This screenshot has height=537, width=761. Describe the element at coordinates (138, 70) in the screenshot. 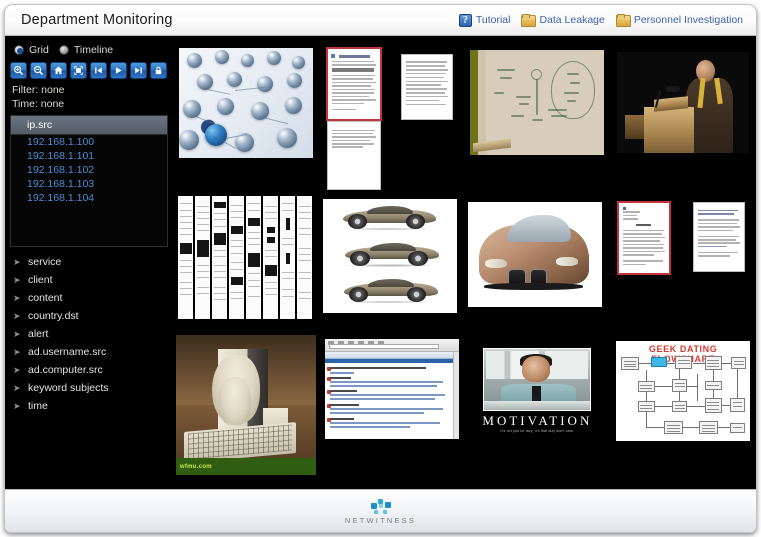

I see `skip-next-icon` at that location.